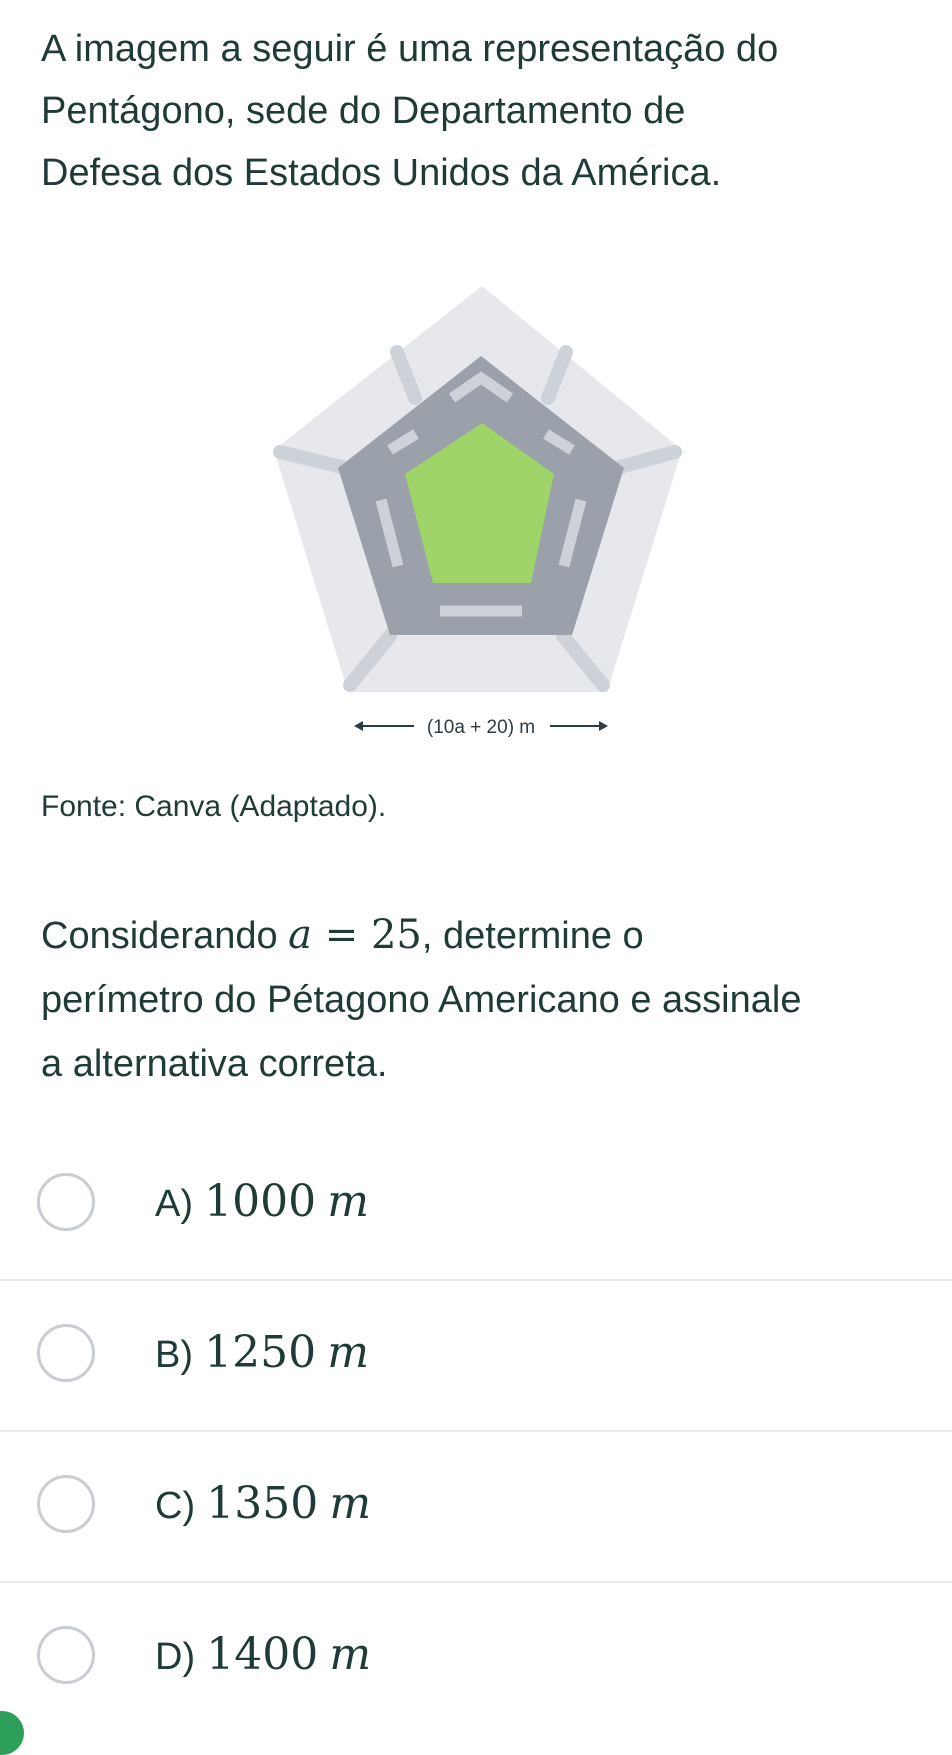 The height and width of the screenshot is (1755, 952). Describe the element at coordinates (476, 1356) in the screenshot. I see `option-b: B) 1250 m` at that location.